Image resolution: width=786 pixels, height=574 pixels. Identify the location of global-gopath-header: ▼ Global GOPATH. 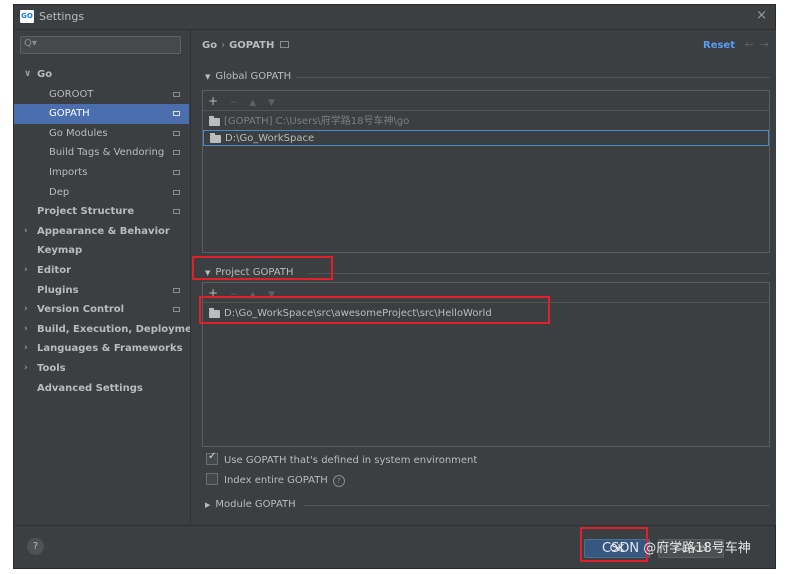
(248, 76).